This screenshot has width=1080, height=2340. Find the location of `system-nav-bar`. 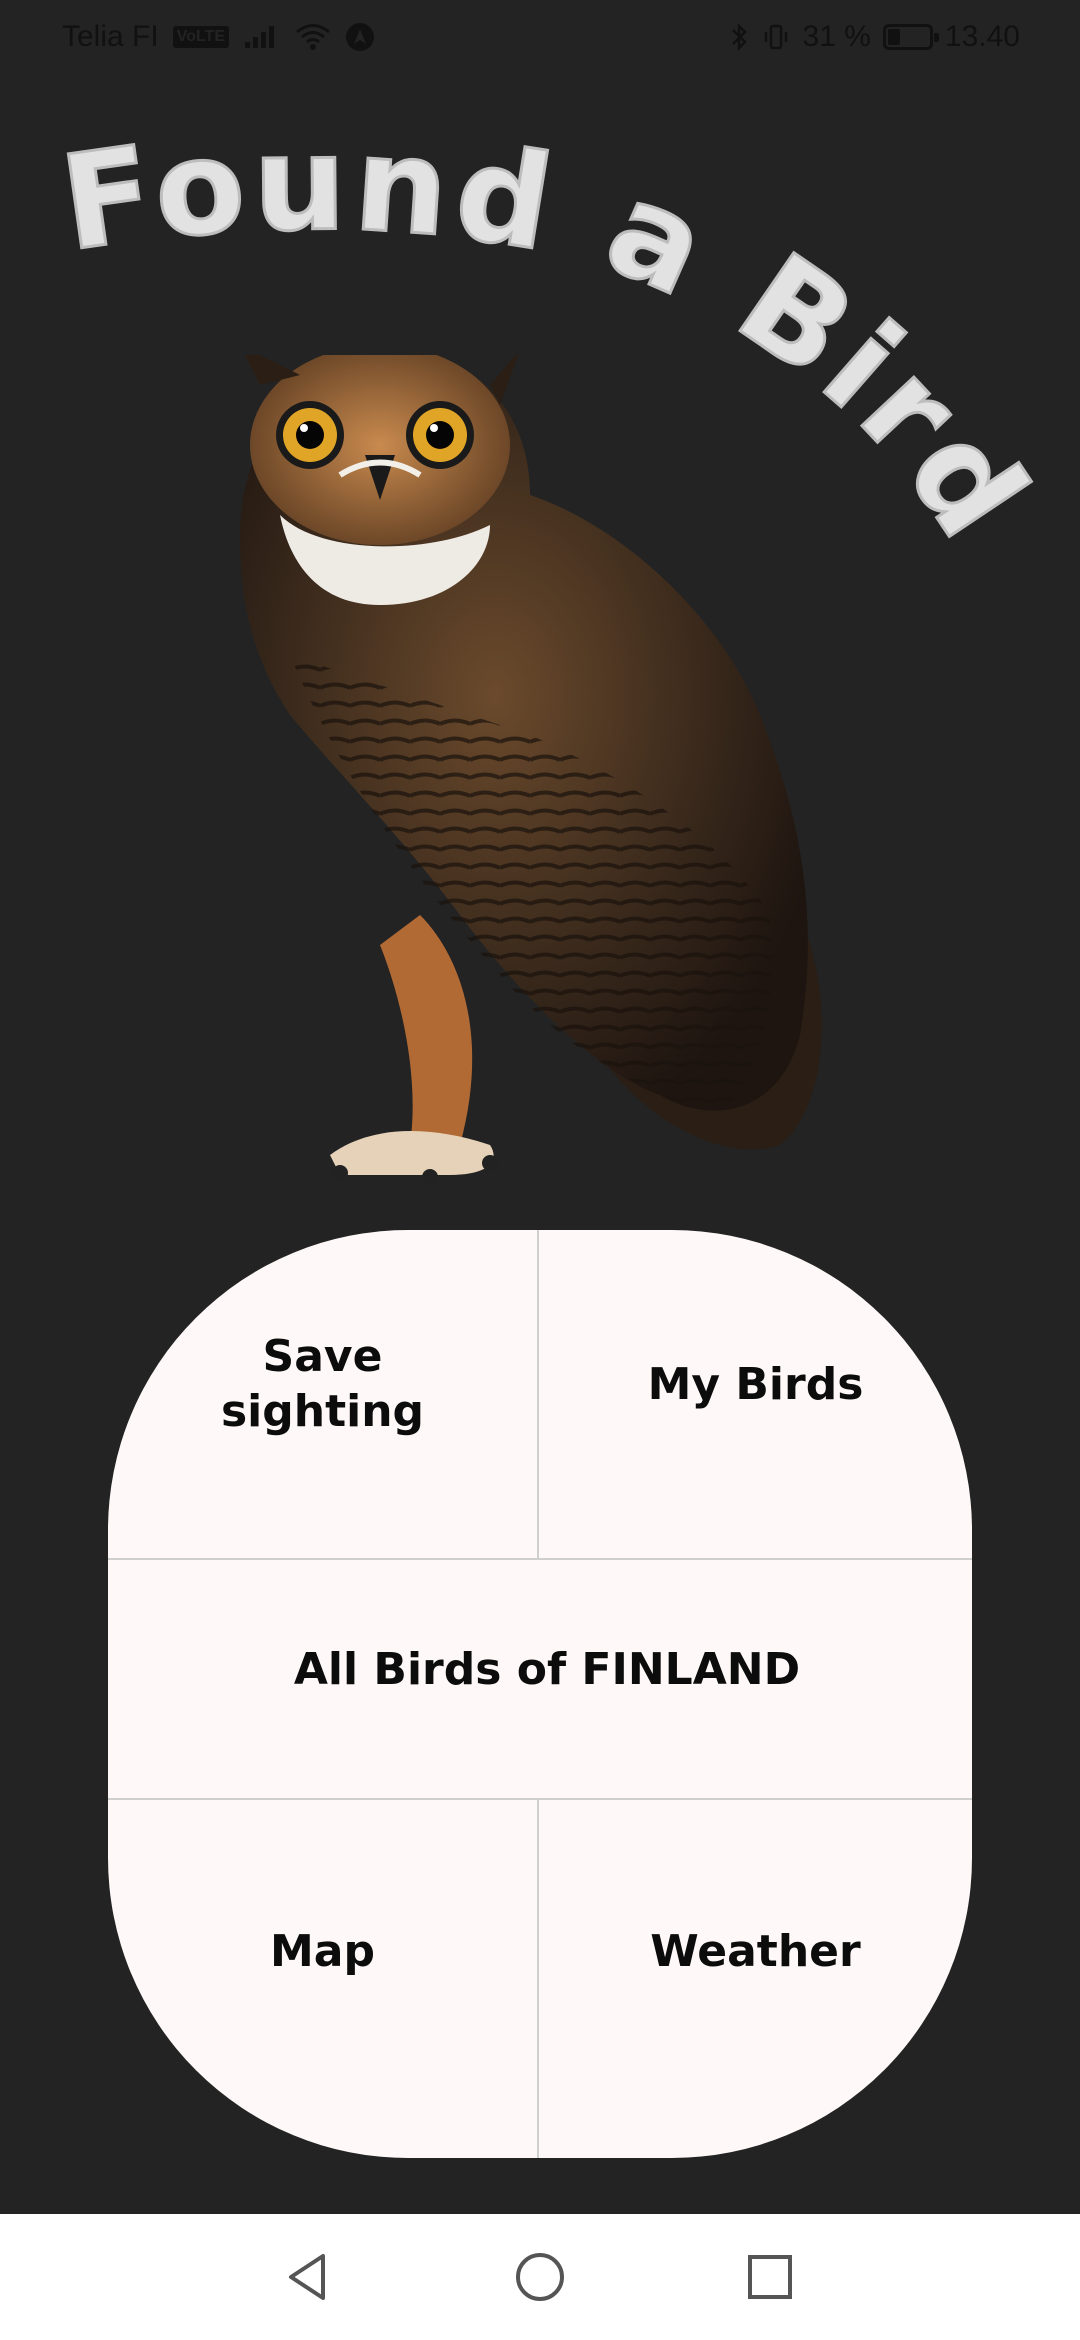

system-nav-bar is located at coordinates (540, 2277).